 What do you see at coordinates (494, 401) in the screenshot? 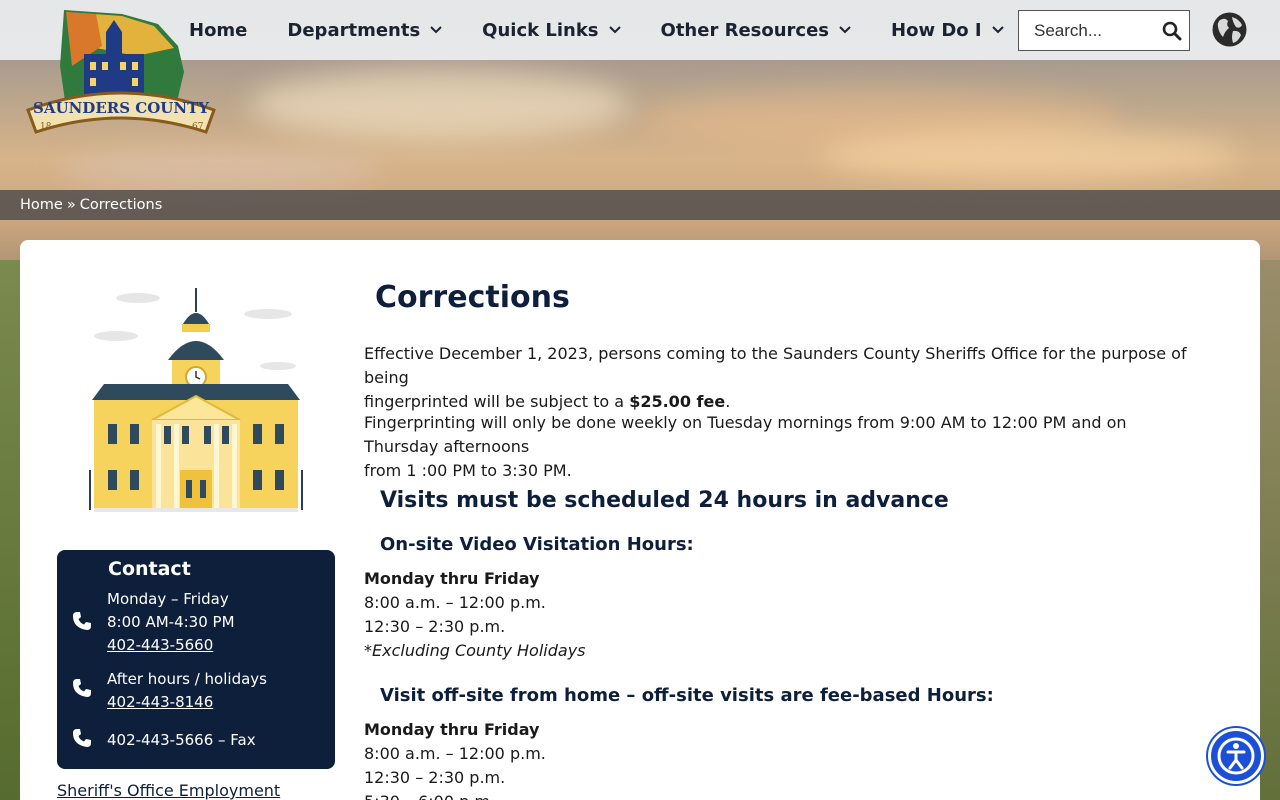
I see `fee-text: fingerprinted will be subject to a` at bounding box center [494, 401].